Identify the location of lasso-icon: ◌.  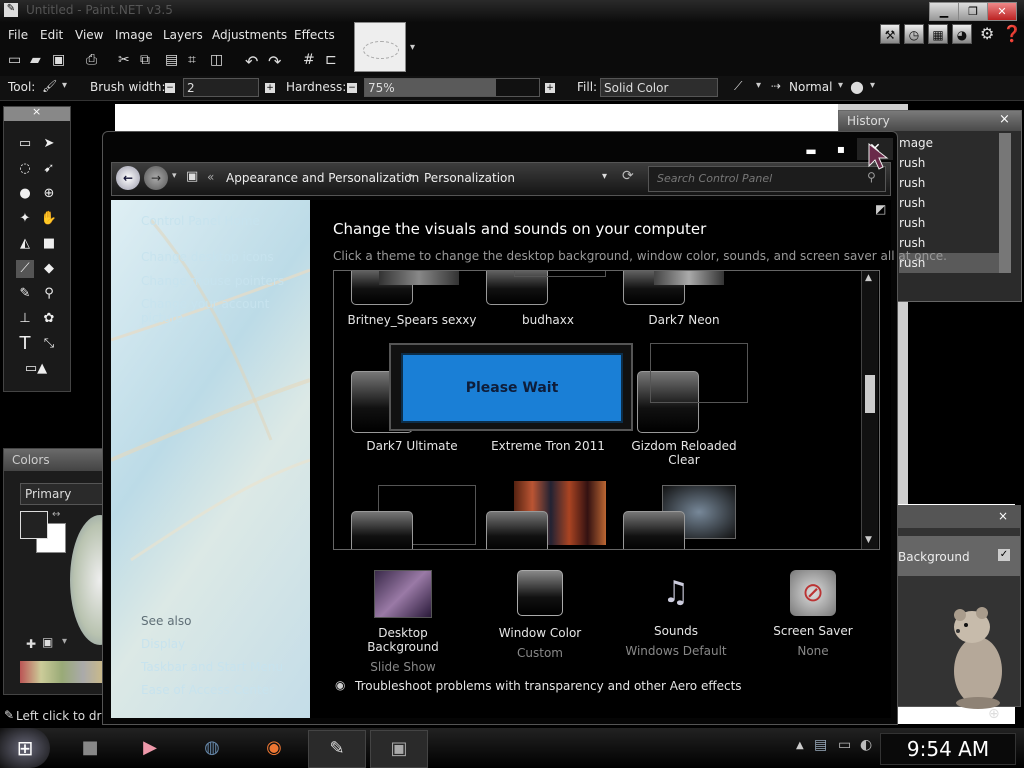
(25, 169).